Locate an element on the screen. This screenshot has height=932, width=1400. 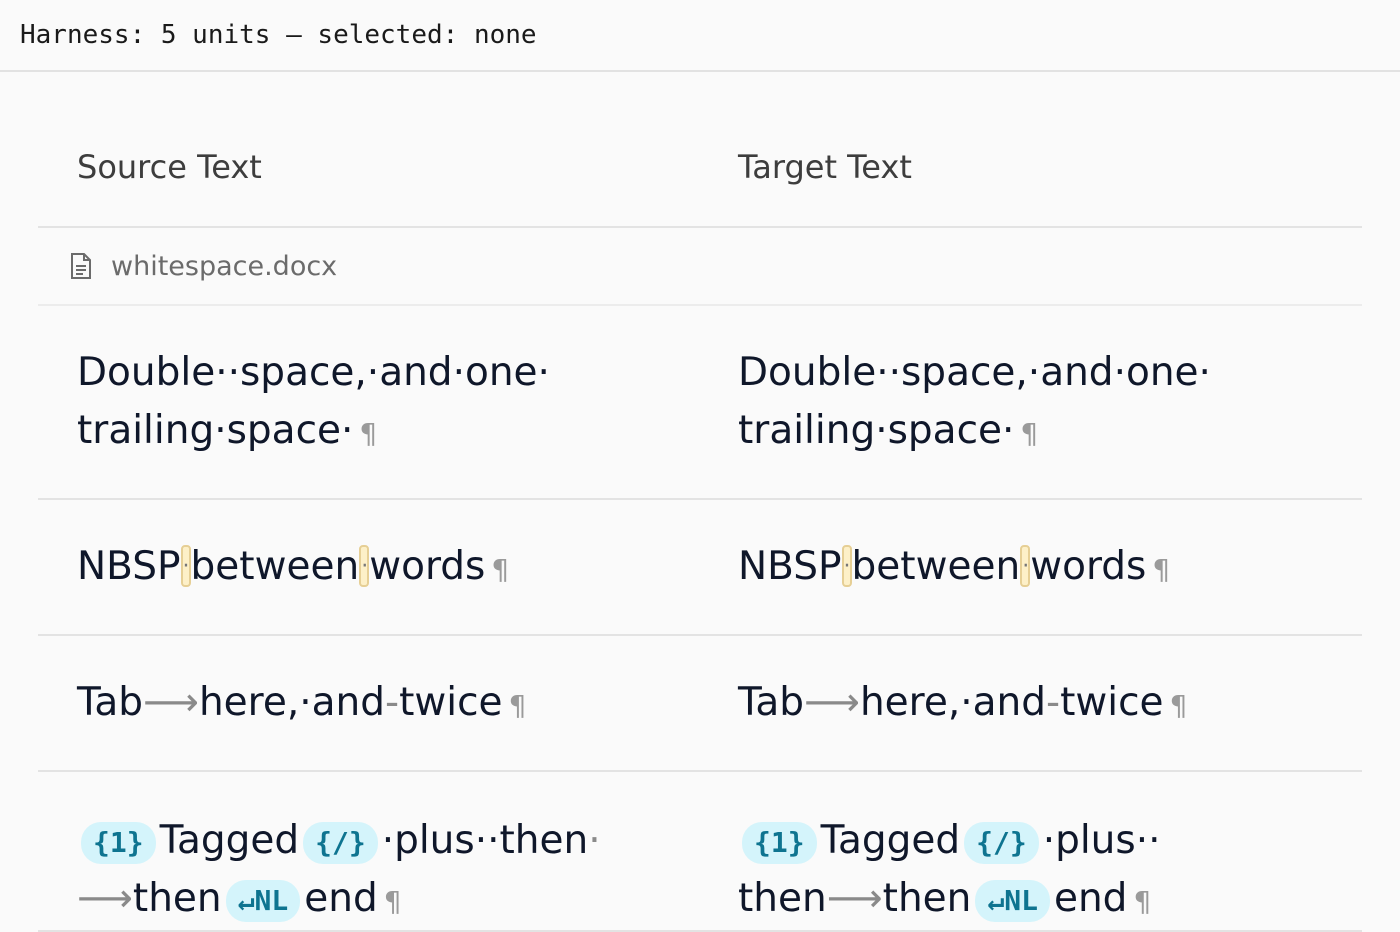
target-word: NBSP is located at coordinates (790, 566).